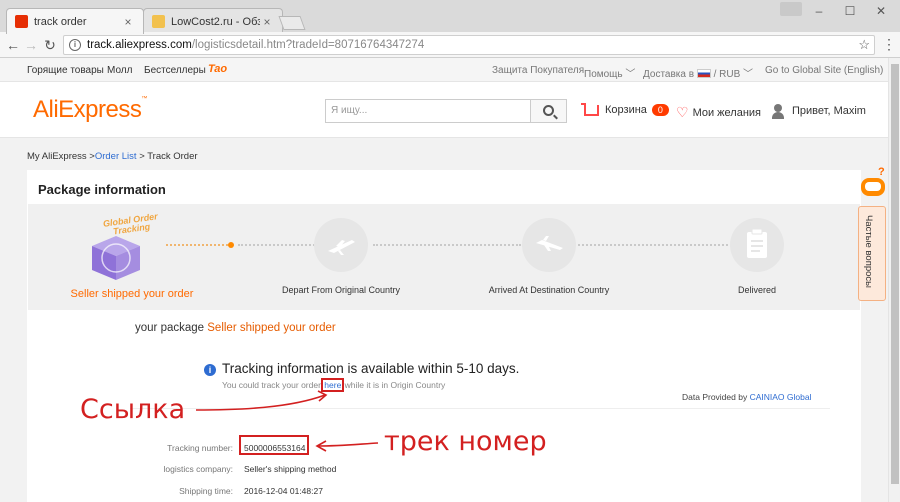 The height and width of the screenshot is (502, 900). Describe the element at coordinates (21, 21) in the screenshot. I see `aliexpress-favicon-icon` at that location.